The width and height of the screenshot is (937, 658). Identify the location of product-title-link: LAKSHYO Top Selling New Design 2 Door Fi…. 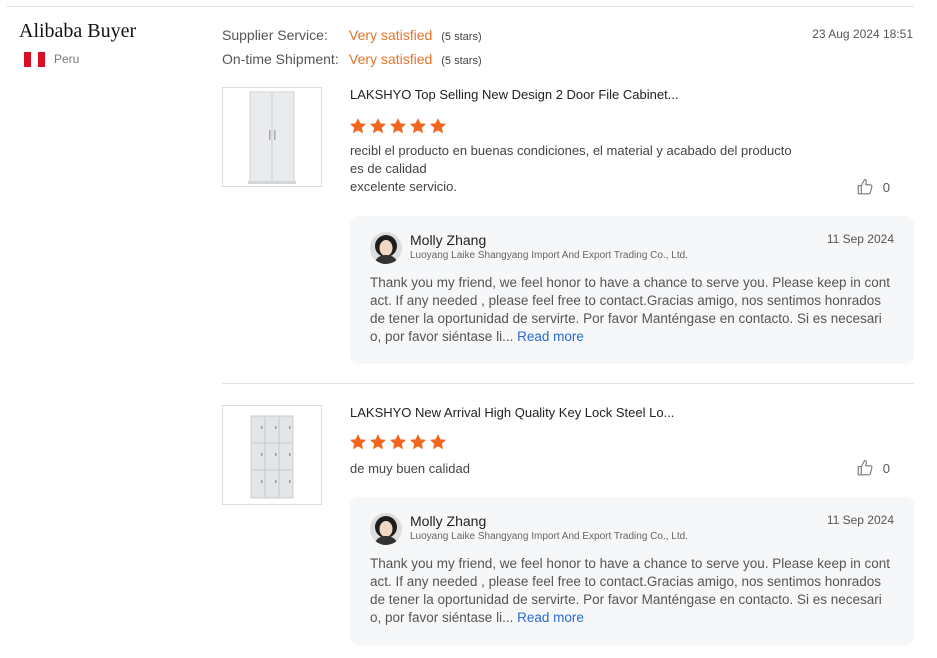
(514, 94).